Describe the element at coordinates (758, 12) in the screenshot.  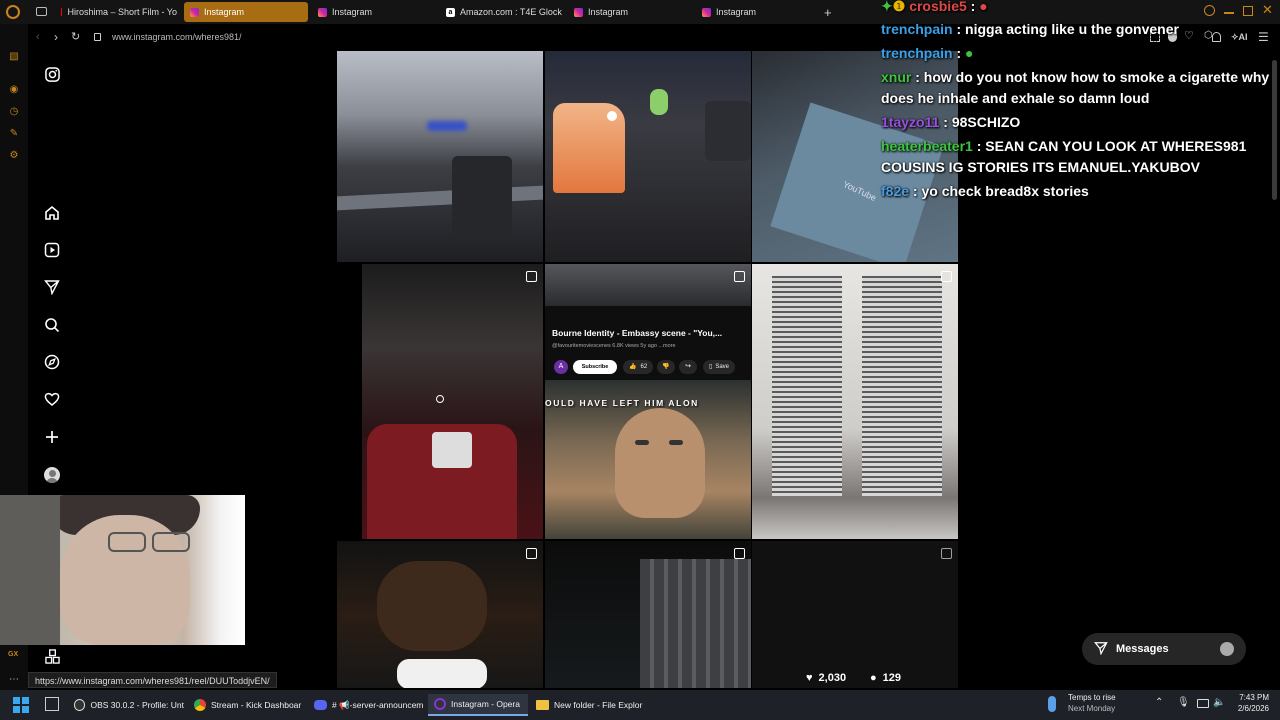
I see `tab-instagram-4: Instagram` at that location.